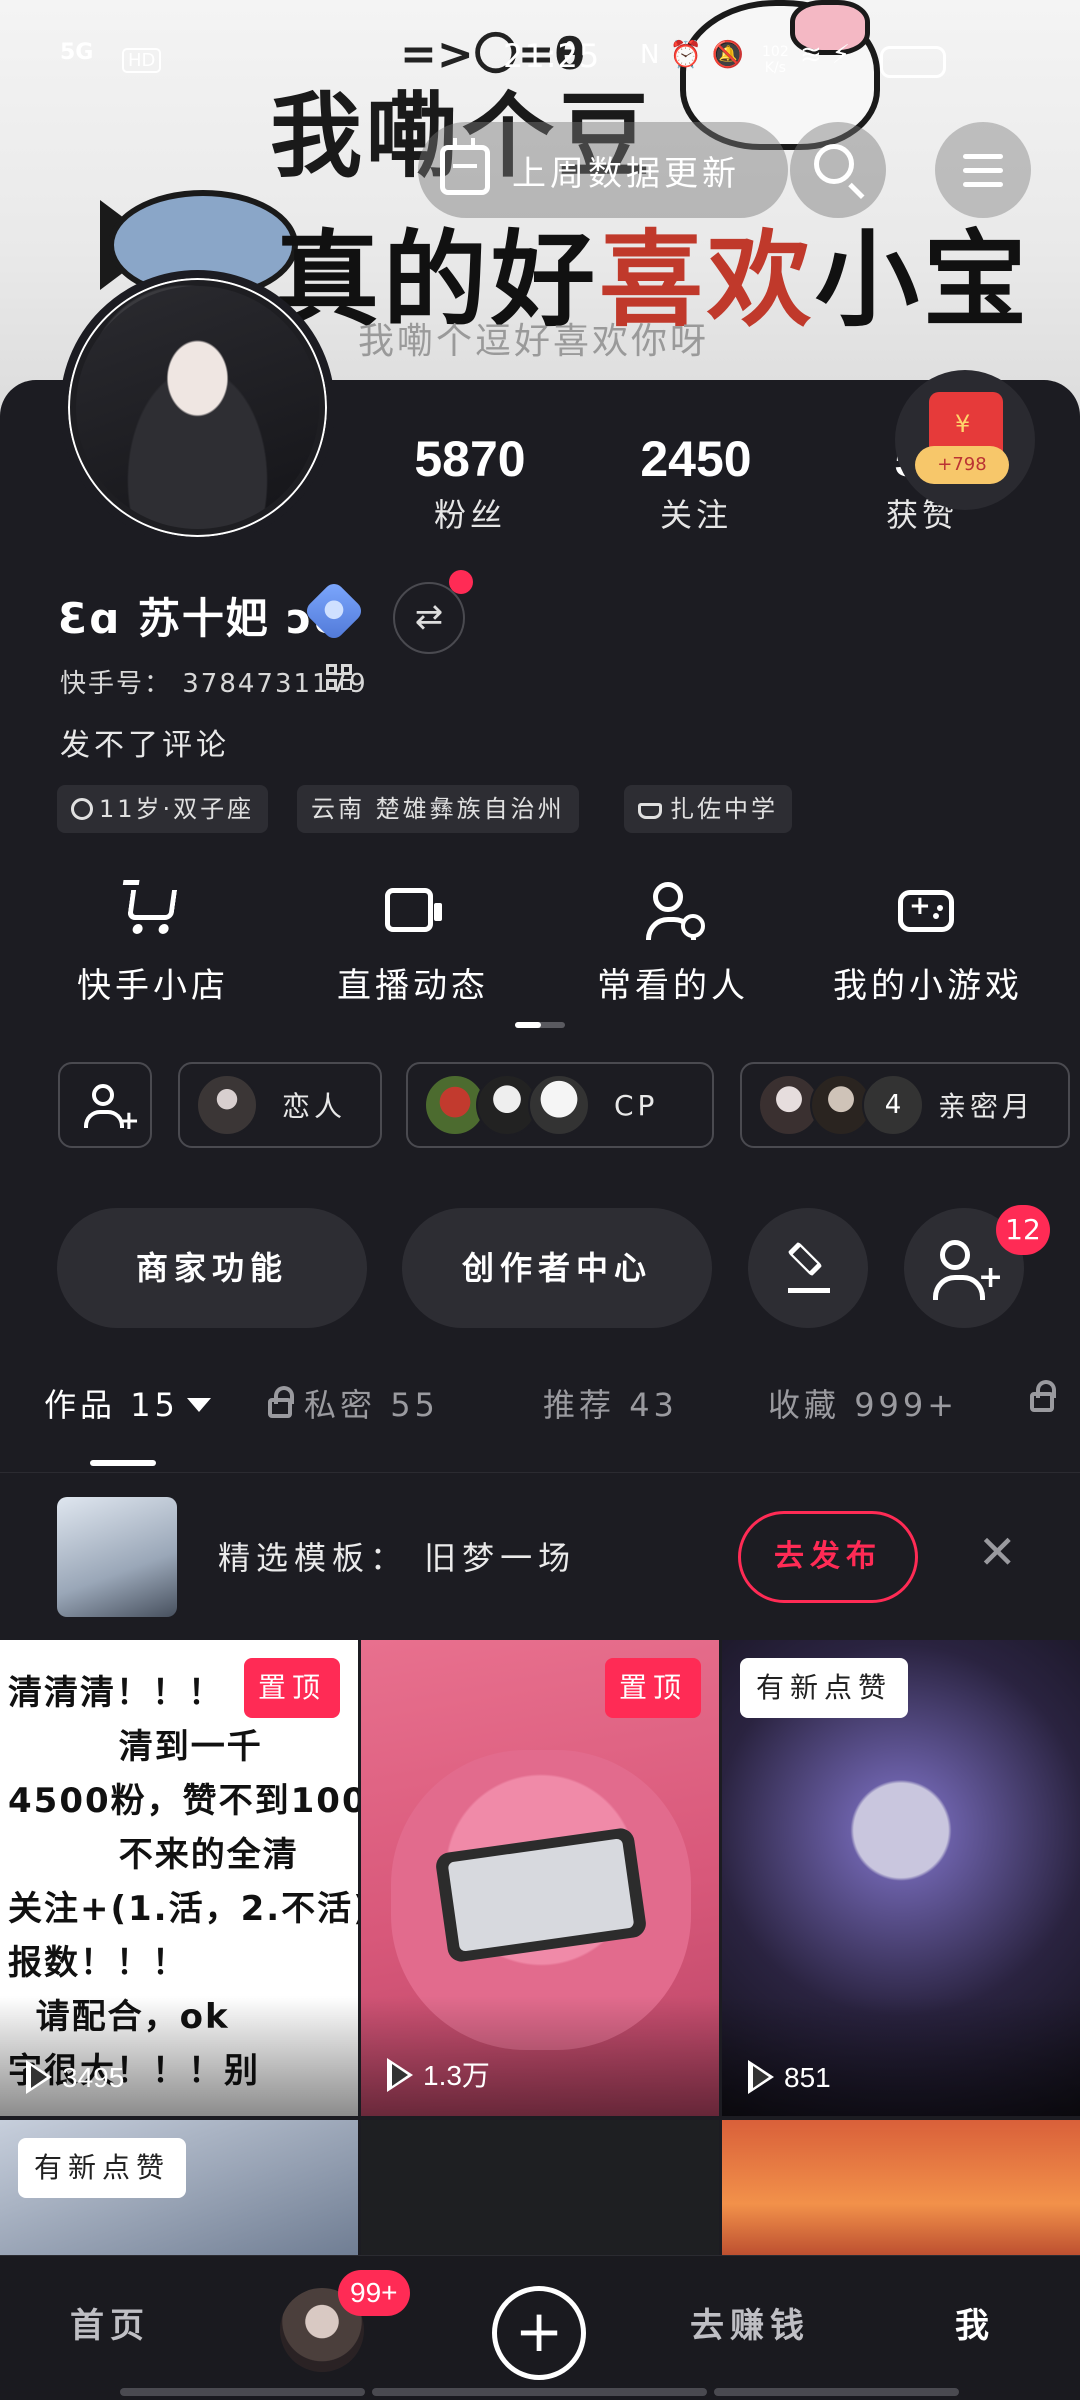 Image resolution: width=1080 pixels, height=2400 pixels. Describe the element at coordinates (540, 1878) in the screenshot. I see `video-tile: 置顶 1.3万` at that location.